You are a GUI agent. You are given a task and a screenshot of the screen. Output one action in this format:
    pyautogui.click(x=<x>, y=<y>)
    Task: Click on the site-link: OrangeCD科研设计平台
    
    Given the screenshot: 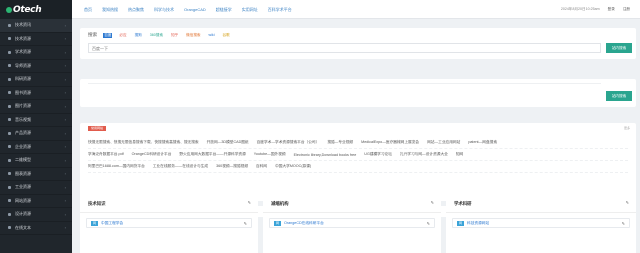 What is the action you would take?
    pyautogui.click(x=152, y=154)
    